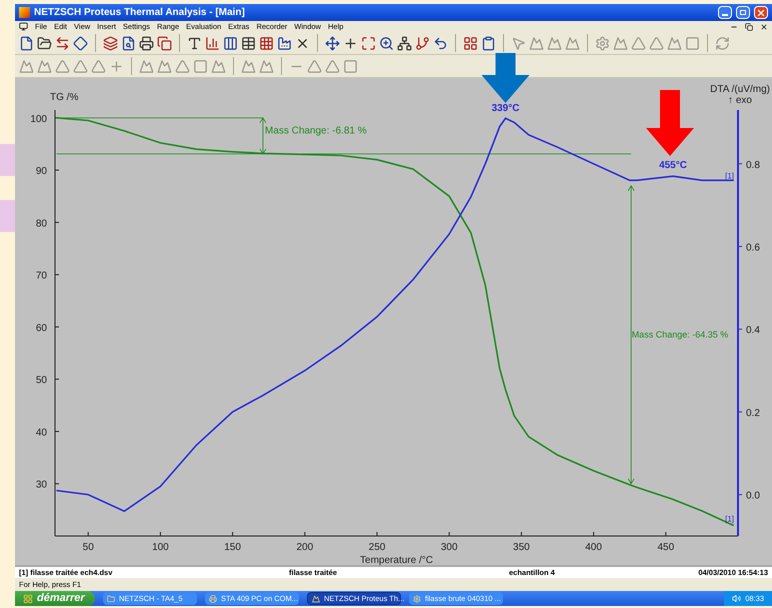 The width and height of the screenshot is (772, 608). Describe the element at coordinates (593, 547) in the screenshot. I see `tick-label: 400` at that location.